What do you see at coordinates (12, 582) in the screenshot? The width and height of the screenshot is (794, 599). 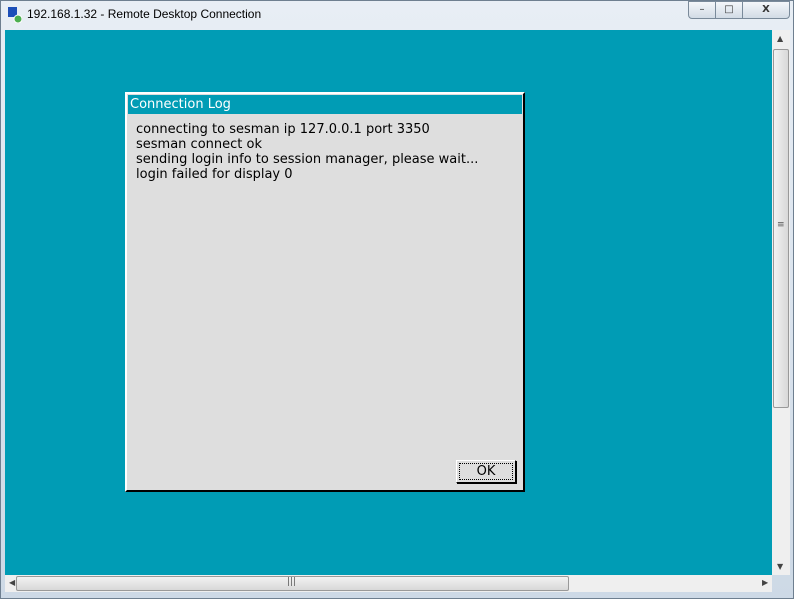 I see `scroll-left-icon: ◀` at bounding box center [12, 582].